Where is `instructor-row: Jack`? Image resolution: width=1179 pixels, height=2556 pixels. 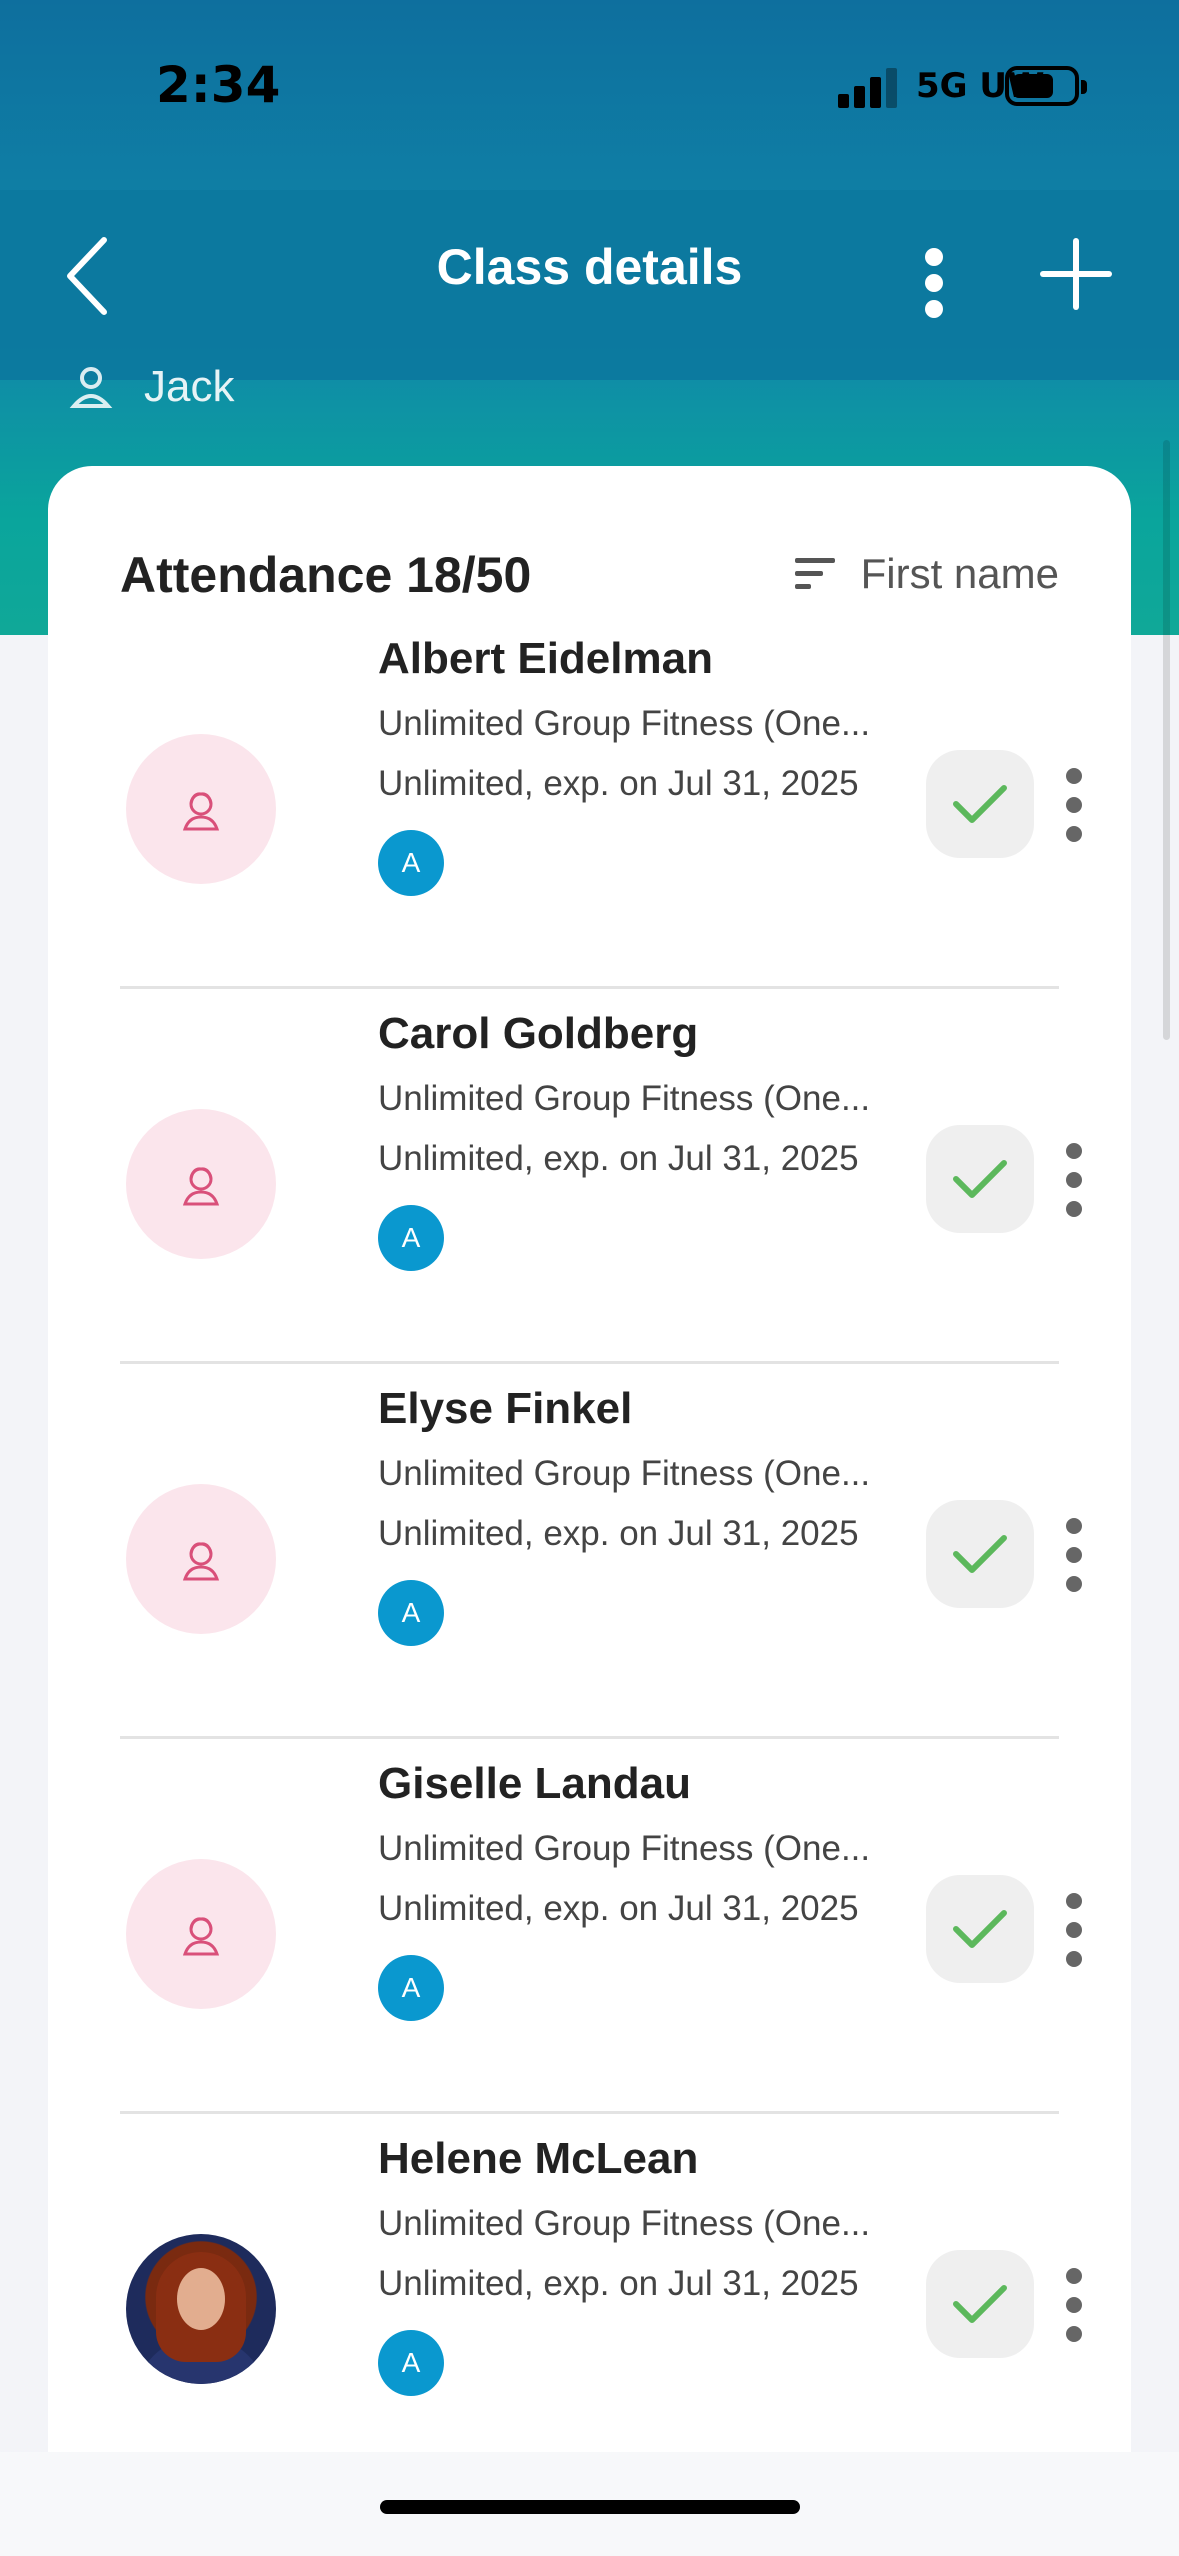 instructor-row: Jack is located at coordinates (151, 387).